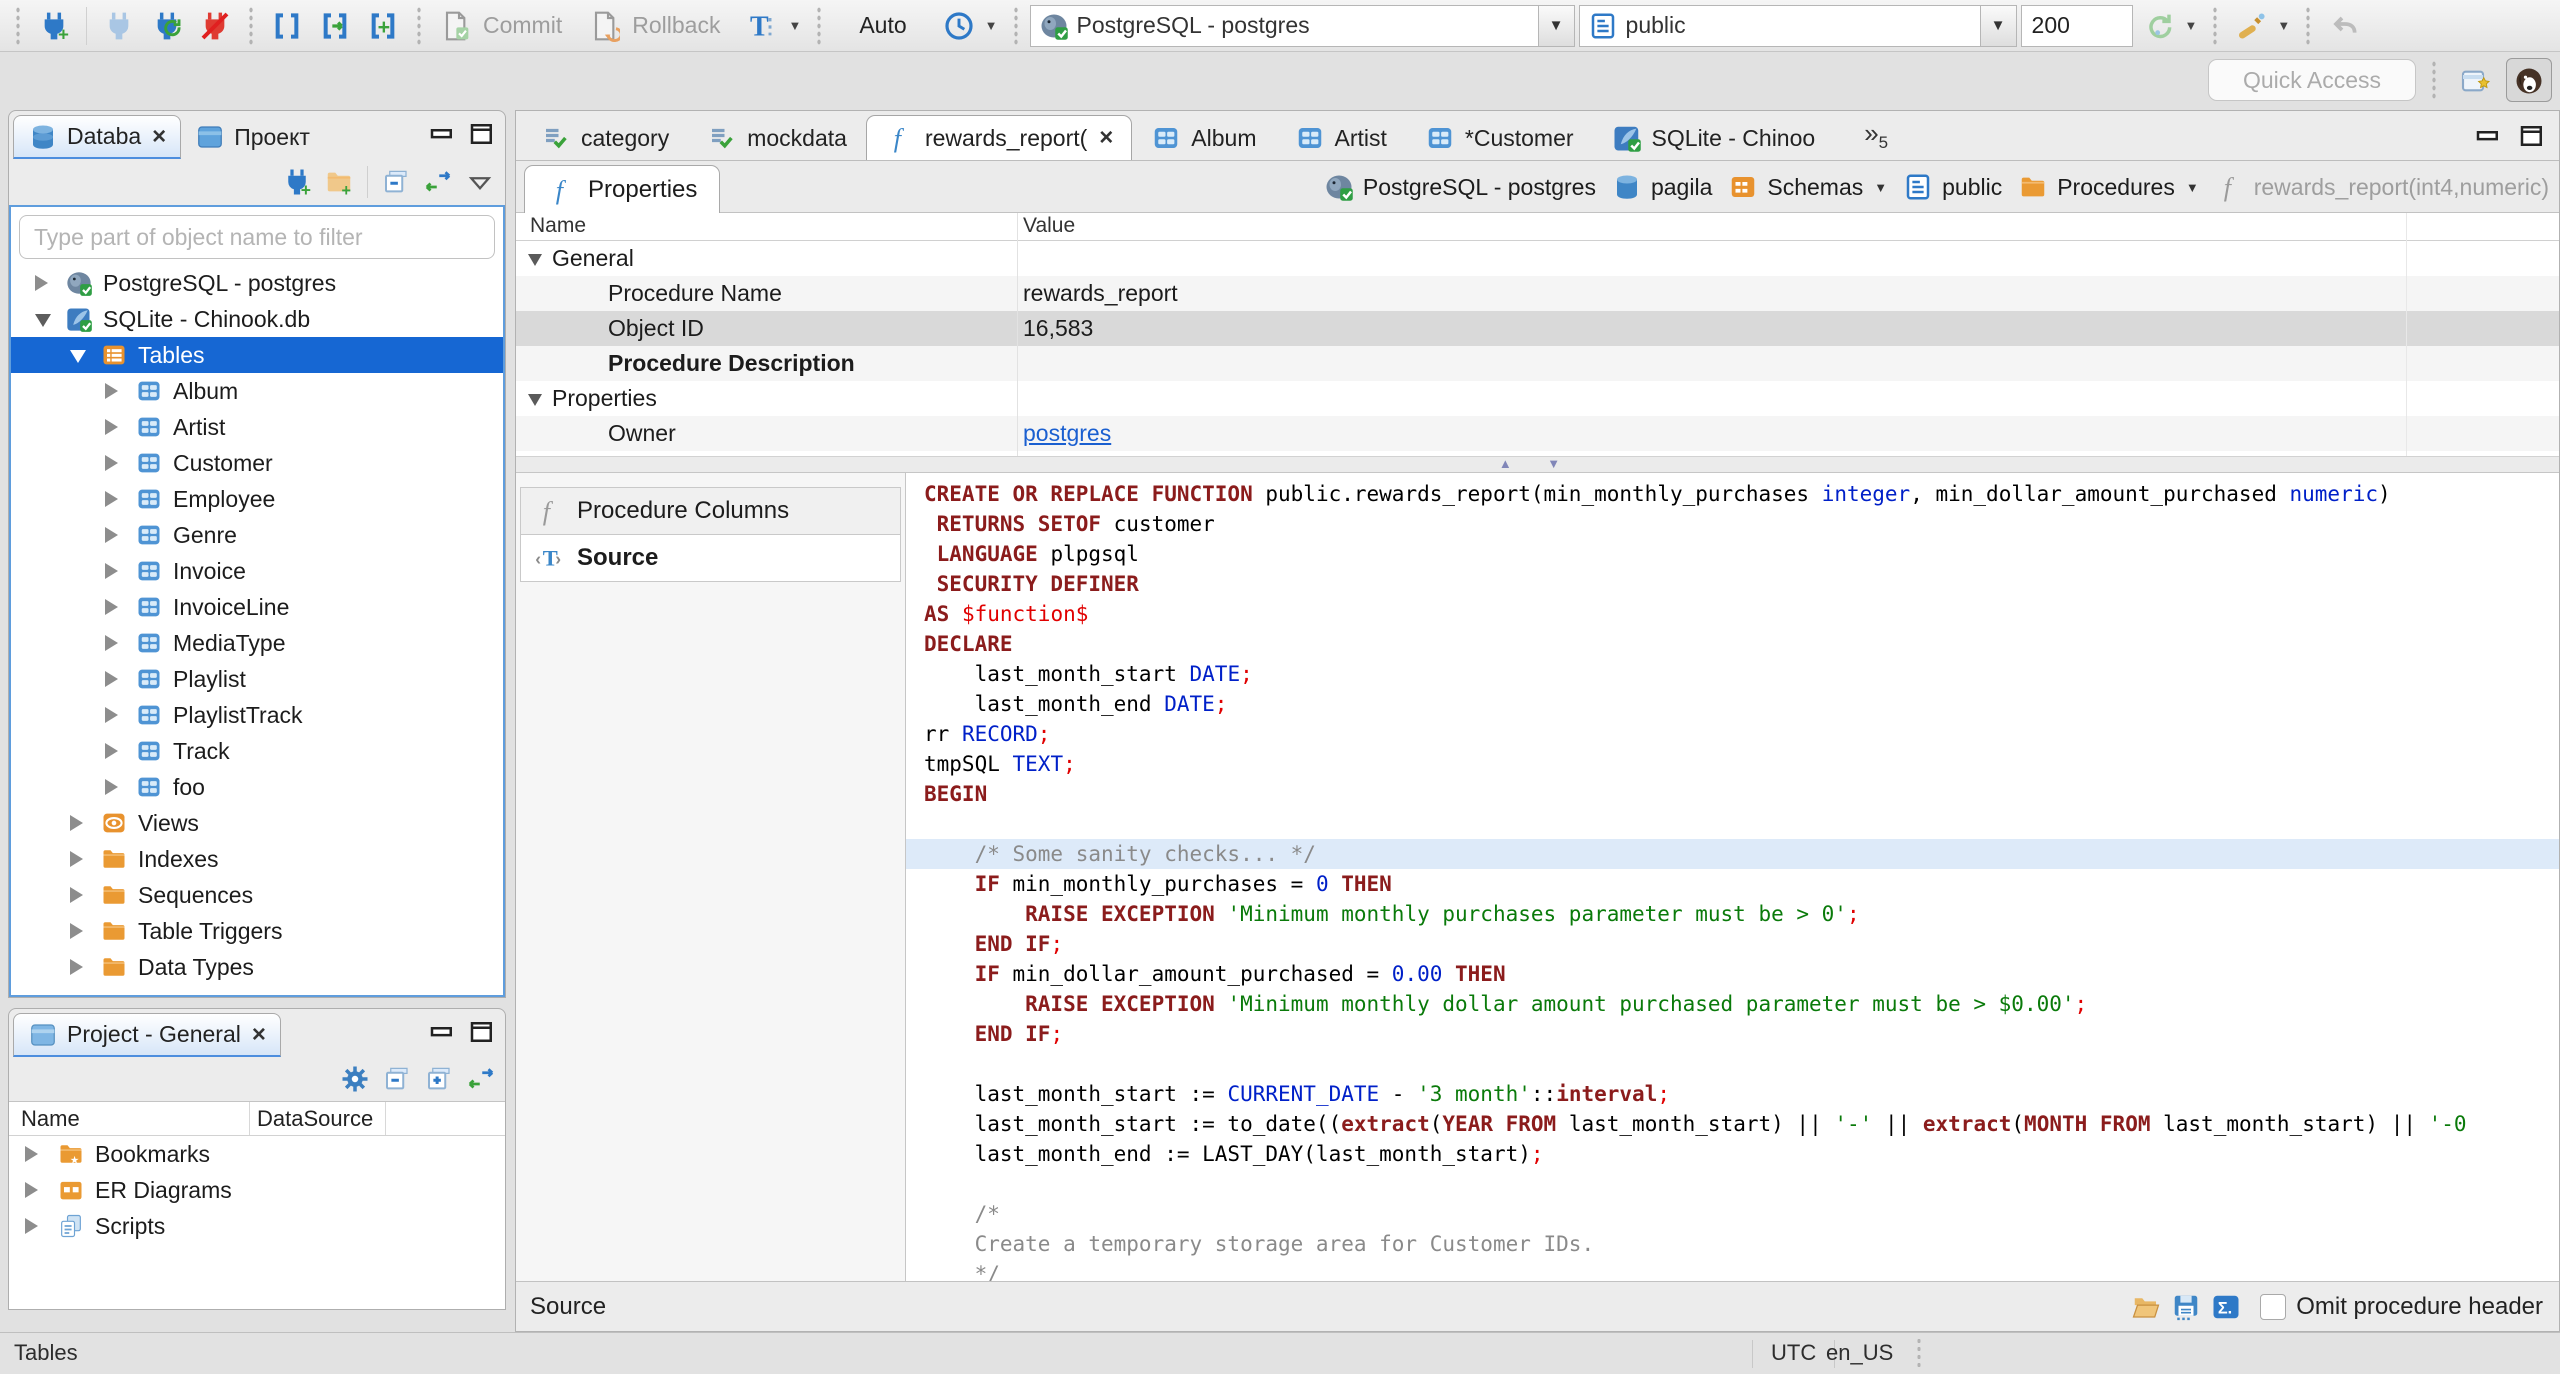  What do you see at coordinates (1537, 363) in the screenshot?
I see `property-row-procedure-description: Procedure Description` at bounding box center [1537, 363].